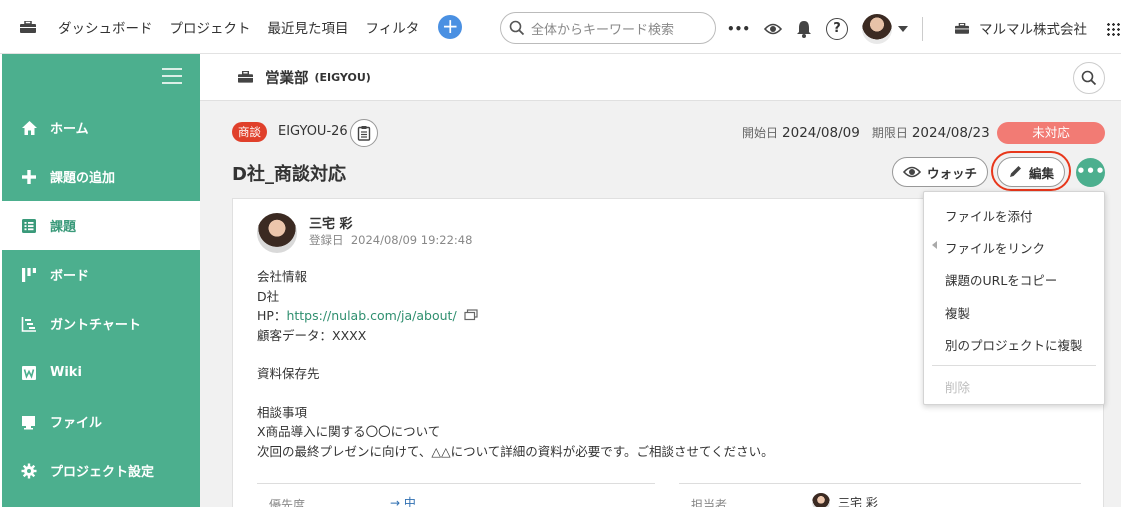  I want to click on sidebar-item-label: プロジェクト設定, so click(102, 472).